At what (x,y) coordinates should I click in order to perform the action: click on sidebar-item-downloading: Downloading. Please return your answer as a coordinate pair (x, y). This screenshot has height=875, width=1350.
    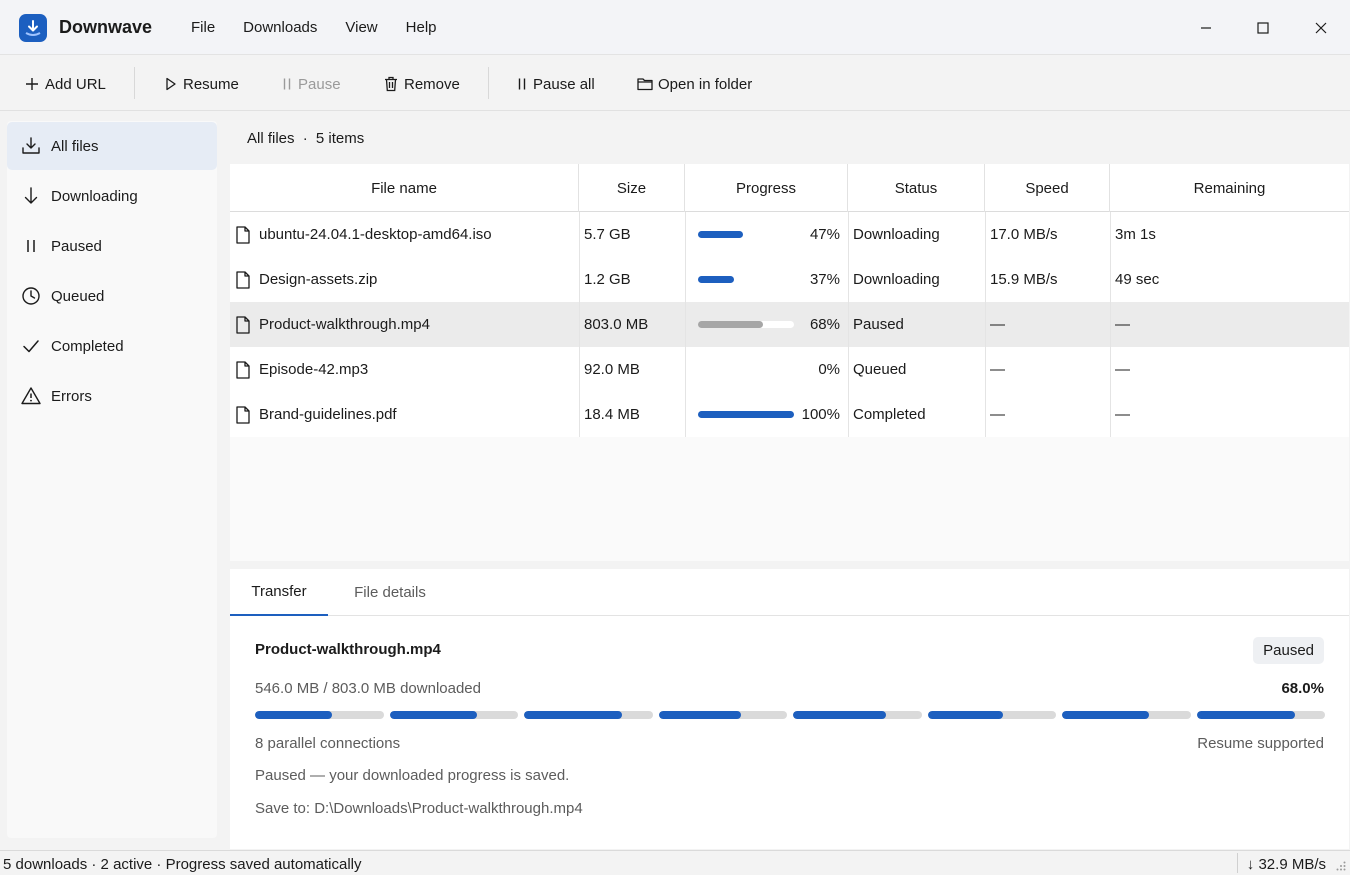
    Looking at the image, I should click on (112, 196).